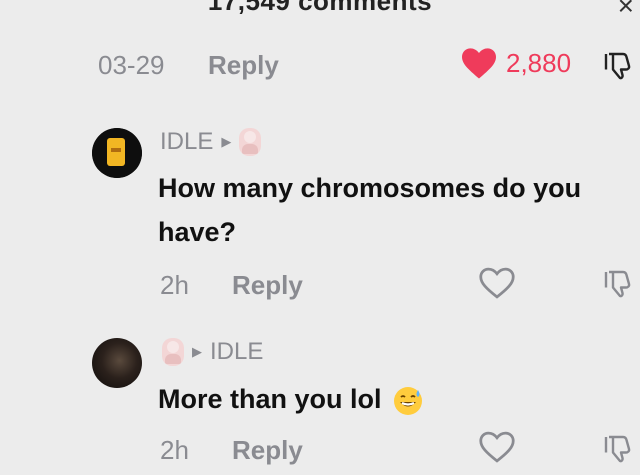 This screenshot has width=640, height=475. I want to click on grinning-sweat-emoji, so click(408, 400).